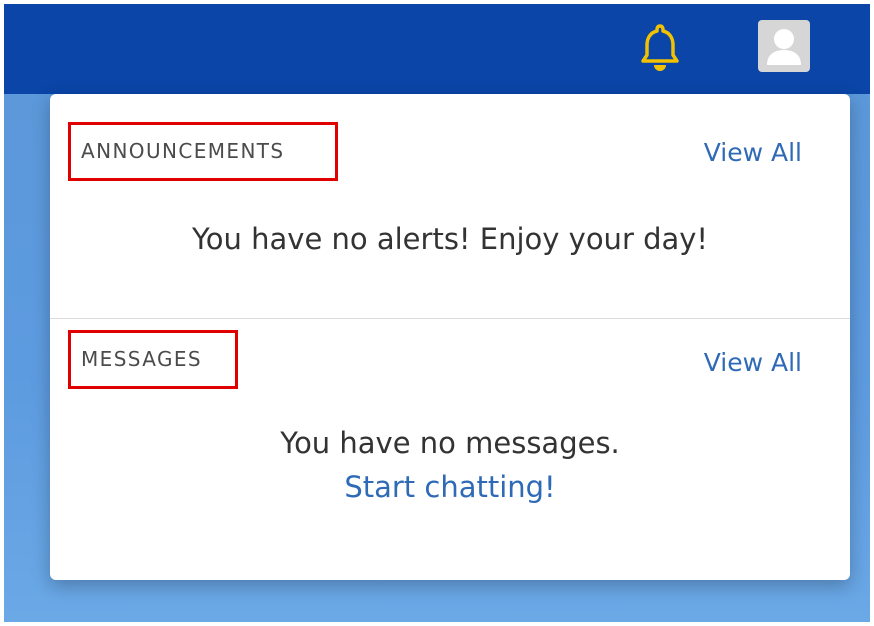  I want to click on messages-heading: MESSAGES, so click(153, 359).